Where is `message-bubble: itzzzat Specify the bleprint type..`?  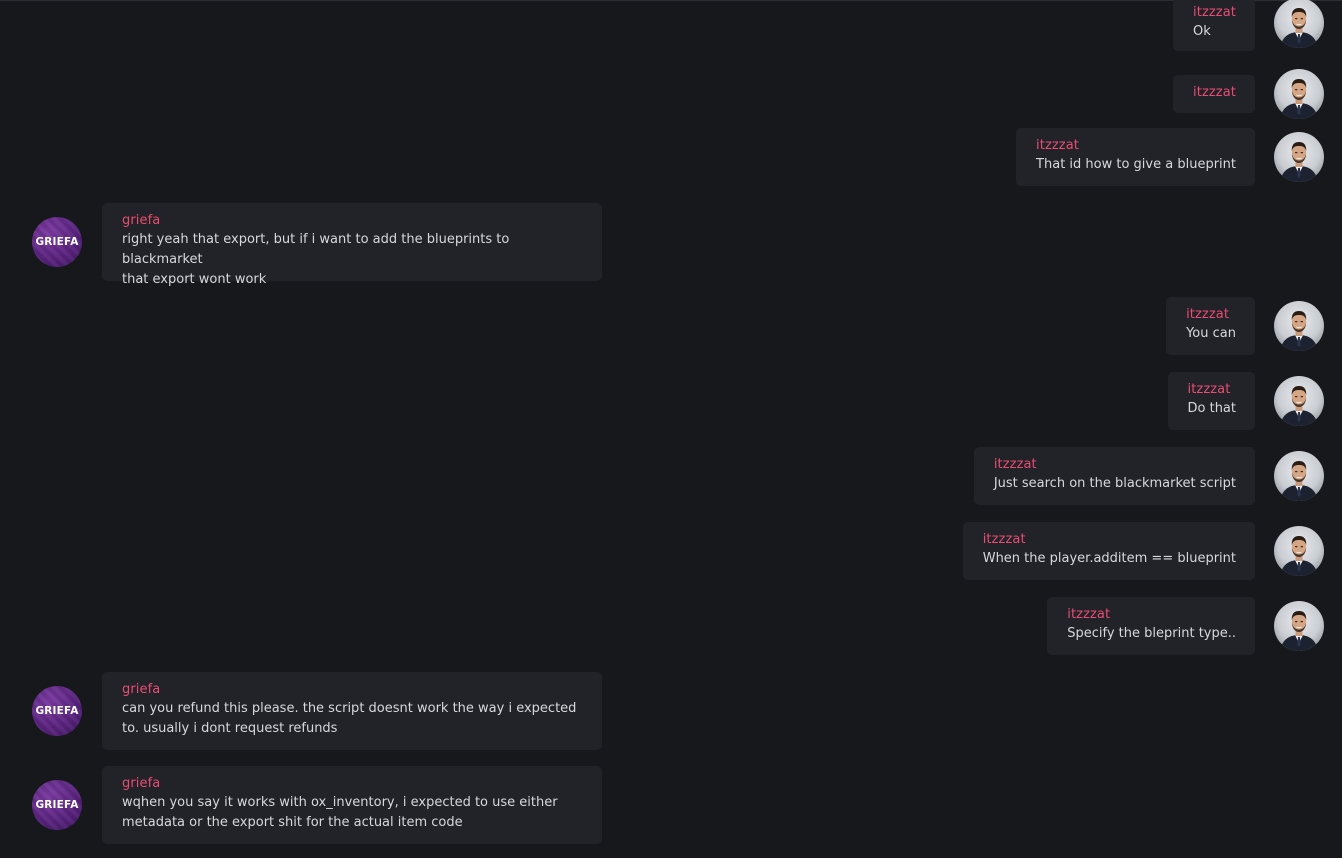 message-bubble: itzzzat Specify the bleprint type.. is located at coordinates (1151, 626).